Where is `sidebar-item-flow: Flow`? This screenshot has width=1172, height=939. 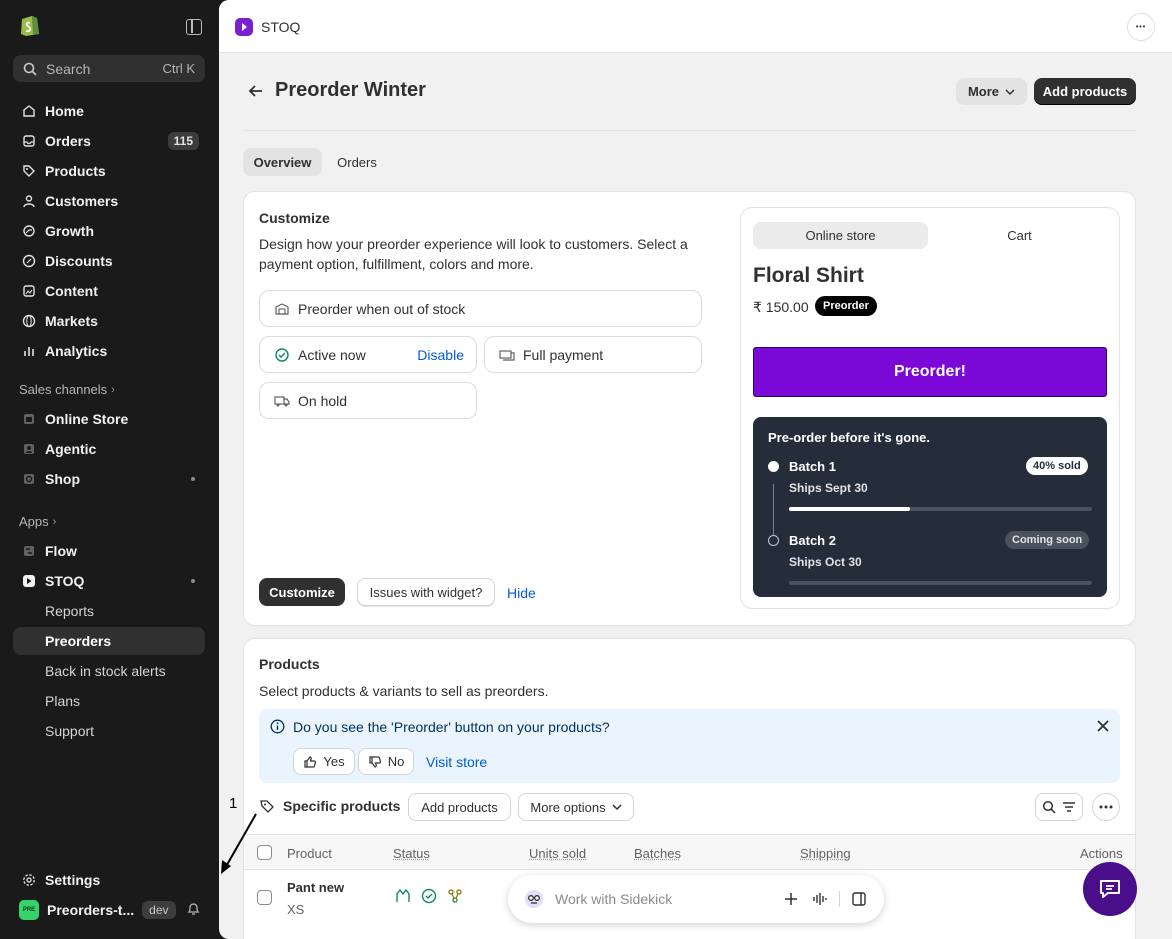
sidebar-item-flow: Flow is located at coordinates (109, 551).